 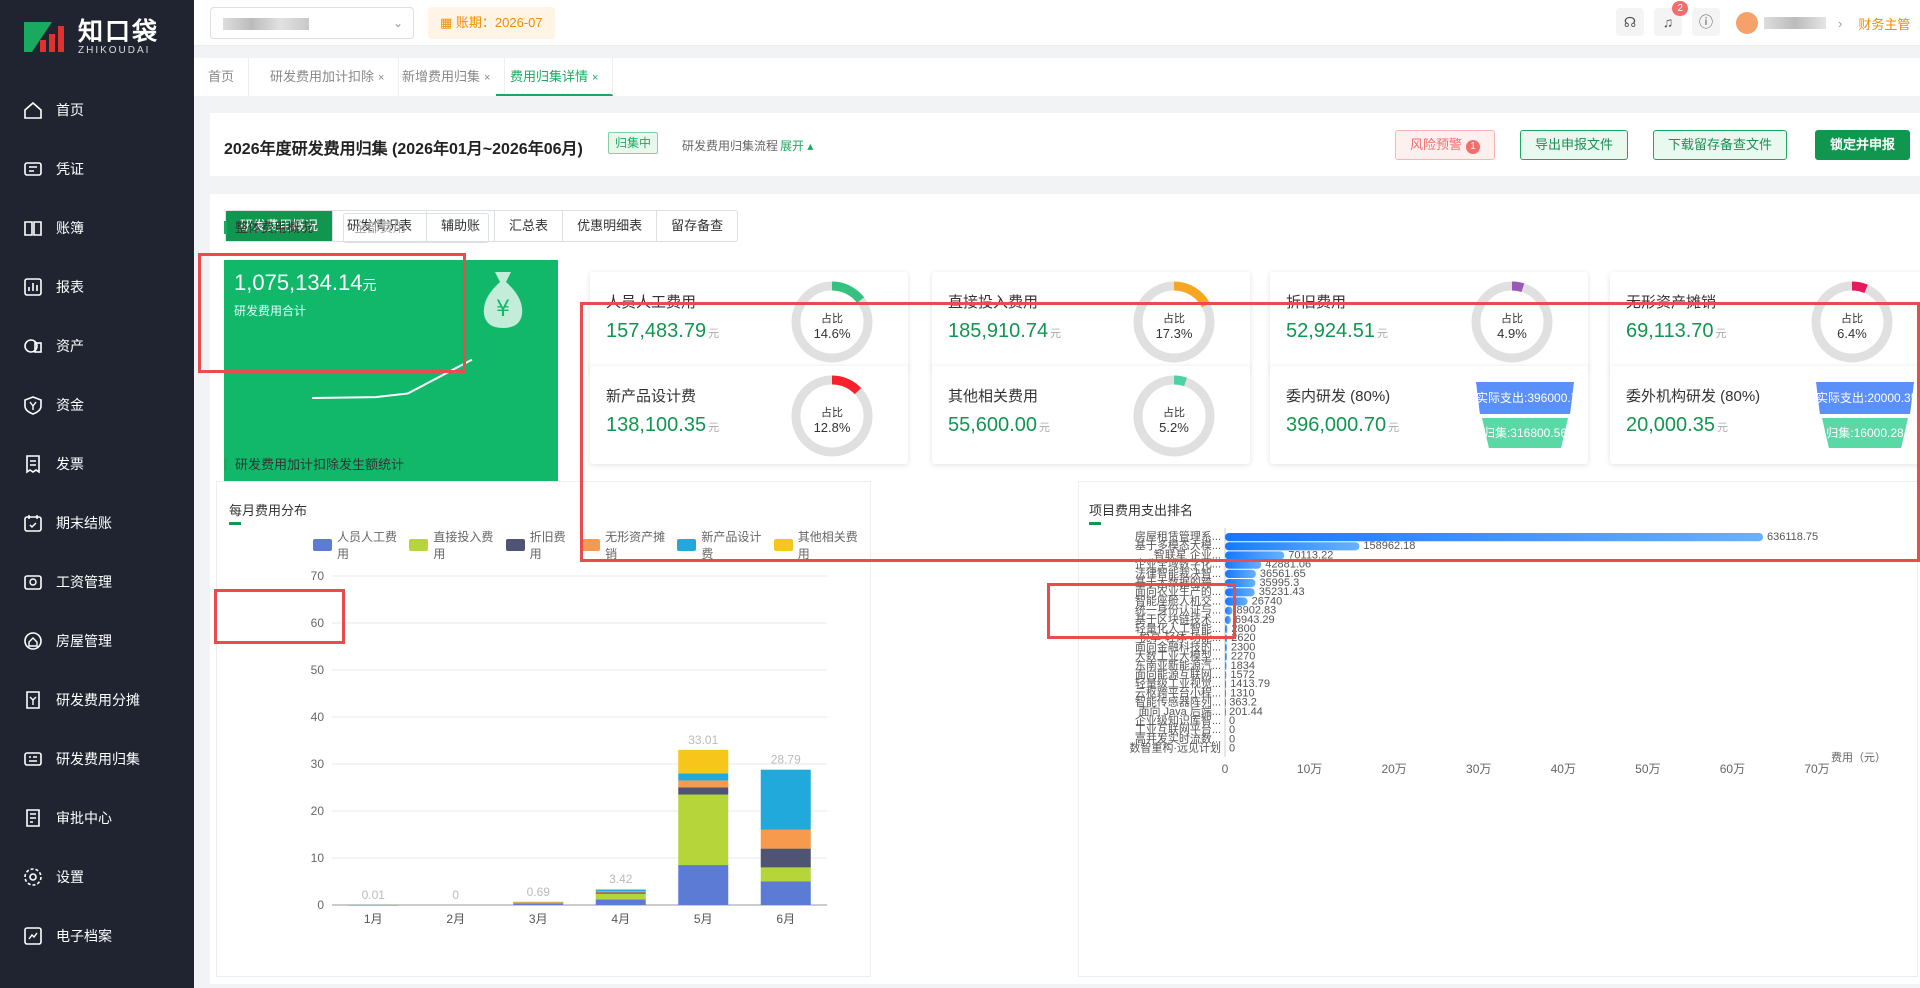 What do you see at coordinates (1720, 145) in the screenshot?
I see `download-button: 下载留存备查文件` at bounding box center [1720, 145].